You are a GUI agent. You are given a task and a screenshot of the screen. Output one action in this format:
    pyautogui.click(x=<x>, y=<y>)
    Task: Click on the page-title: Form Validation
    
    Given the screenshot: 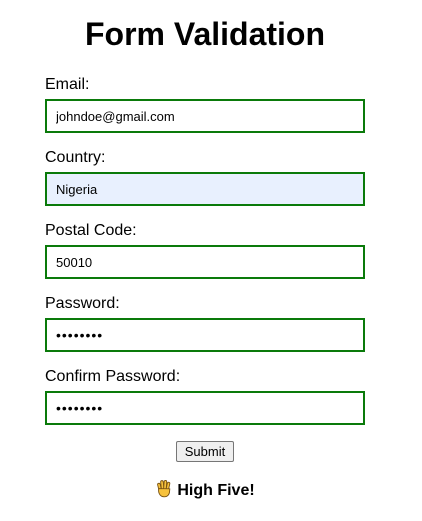 What is the action you would take?
    pyautogui.click(x=205, y=34)
    